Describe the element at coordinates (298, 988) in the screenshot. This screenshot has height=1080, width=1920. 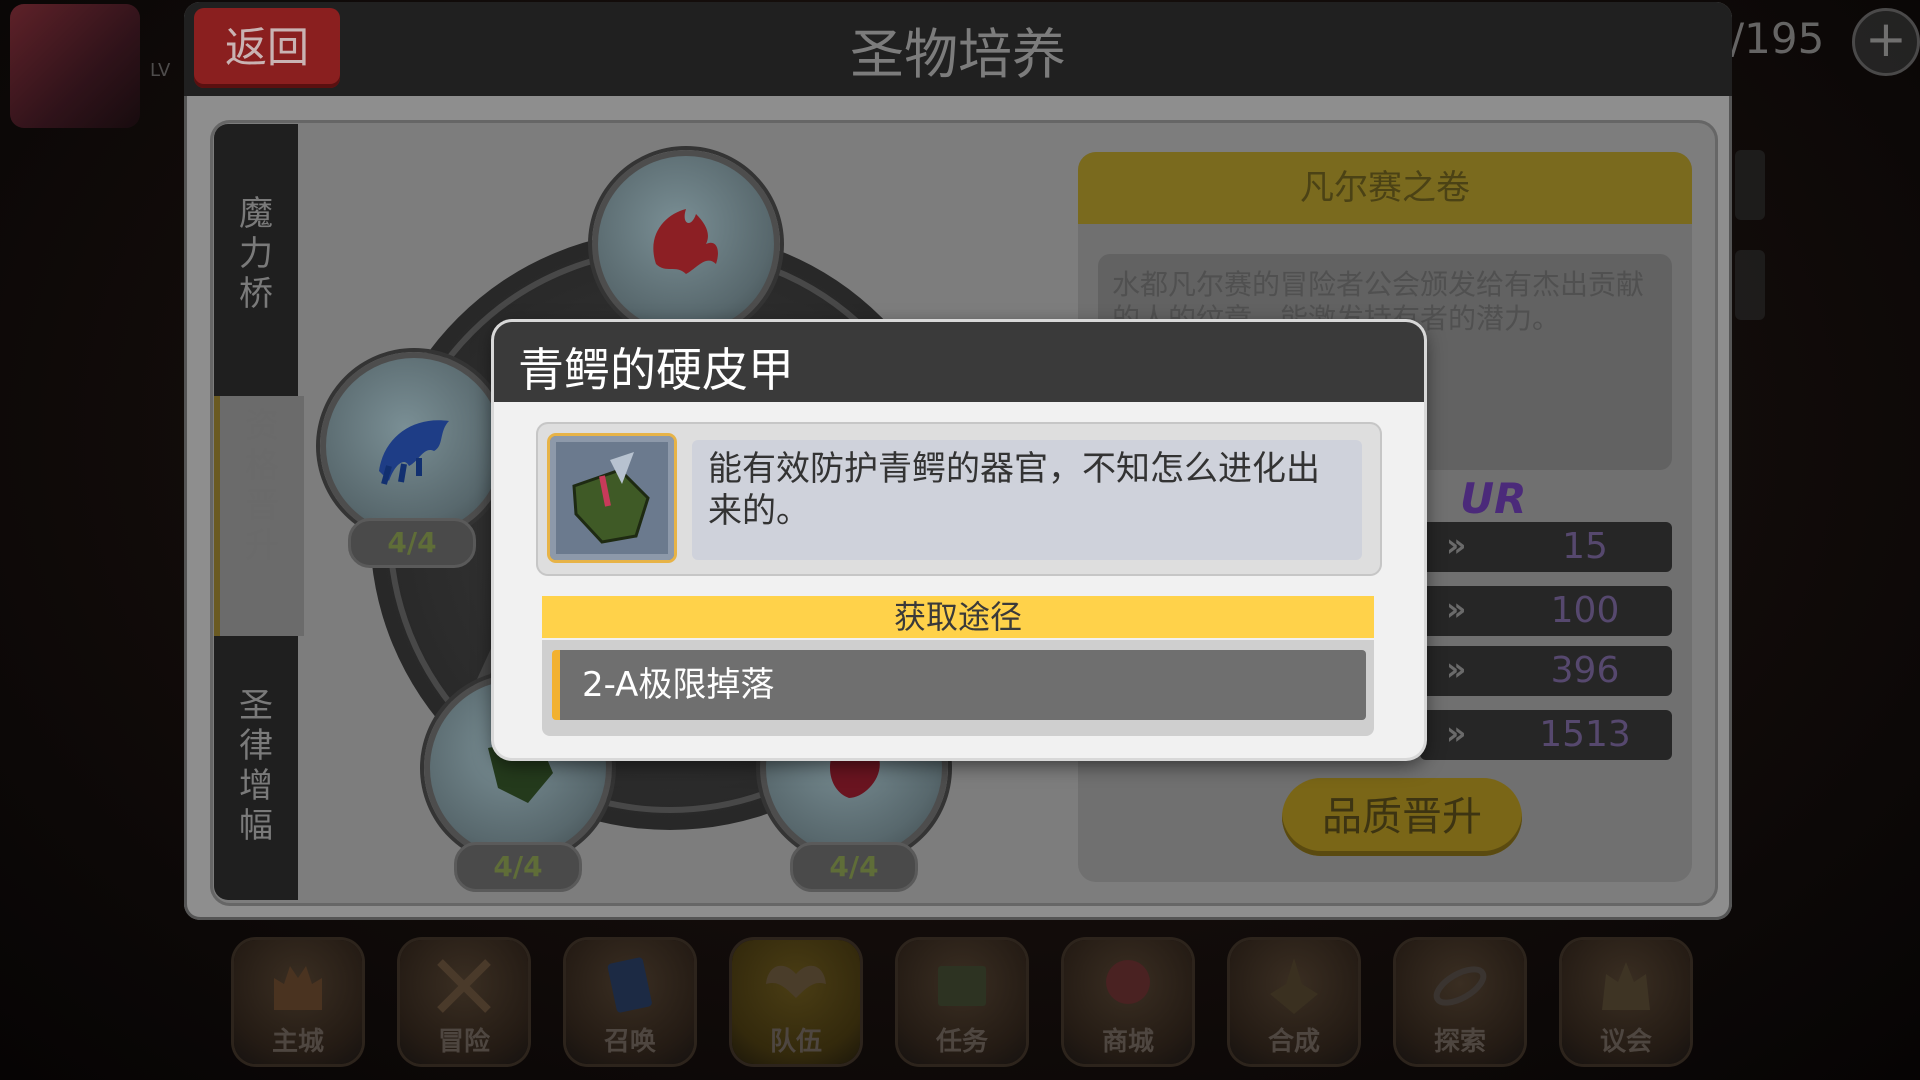
I see `castle-icon` at that location.